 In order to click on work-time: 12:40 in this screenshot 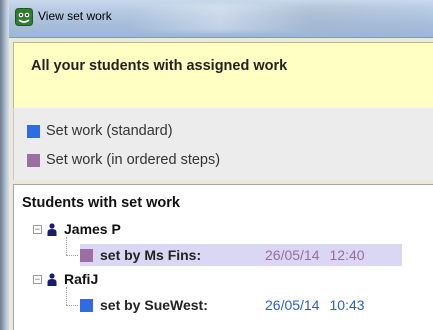, I will do `click(347, 255)`.